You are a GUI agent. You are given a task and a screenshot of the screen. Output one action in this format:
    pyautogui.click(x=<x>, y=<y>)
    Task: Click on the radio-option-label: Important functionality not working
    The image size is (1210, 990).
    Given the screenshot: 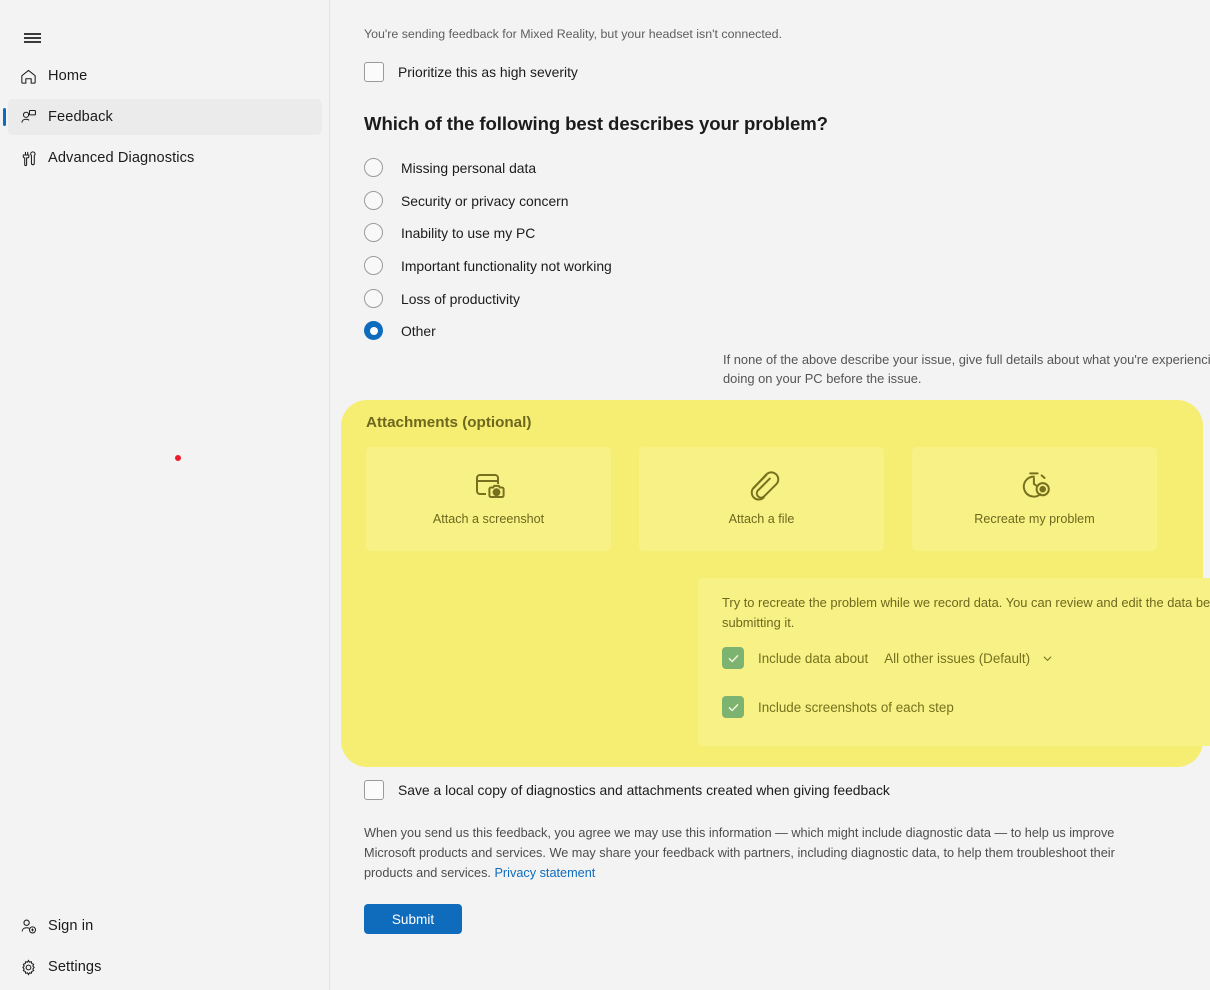 What is the action you would take?
    pyautogui.click(x=506, y=265)
    